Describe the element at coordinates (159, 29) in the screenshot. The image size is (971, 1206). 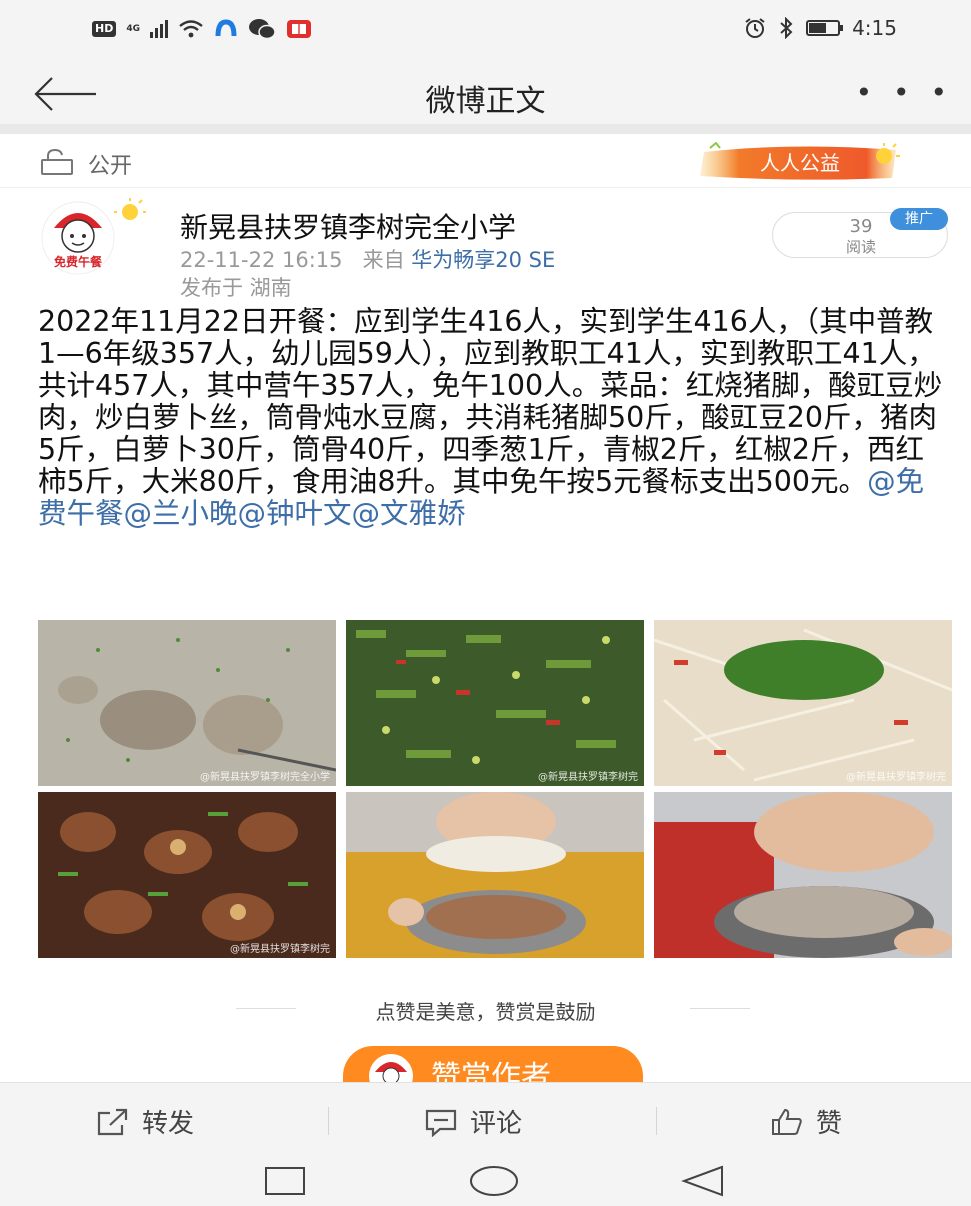
I see `signal-icon` at that location.